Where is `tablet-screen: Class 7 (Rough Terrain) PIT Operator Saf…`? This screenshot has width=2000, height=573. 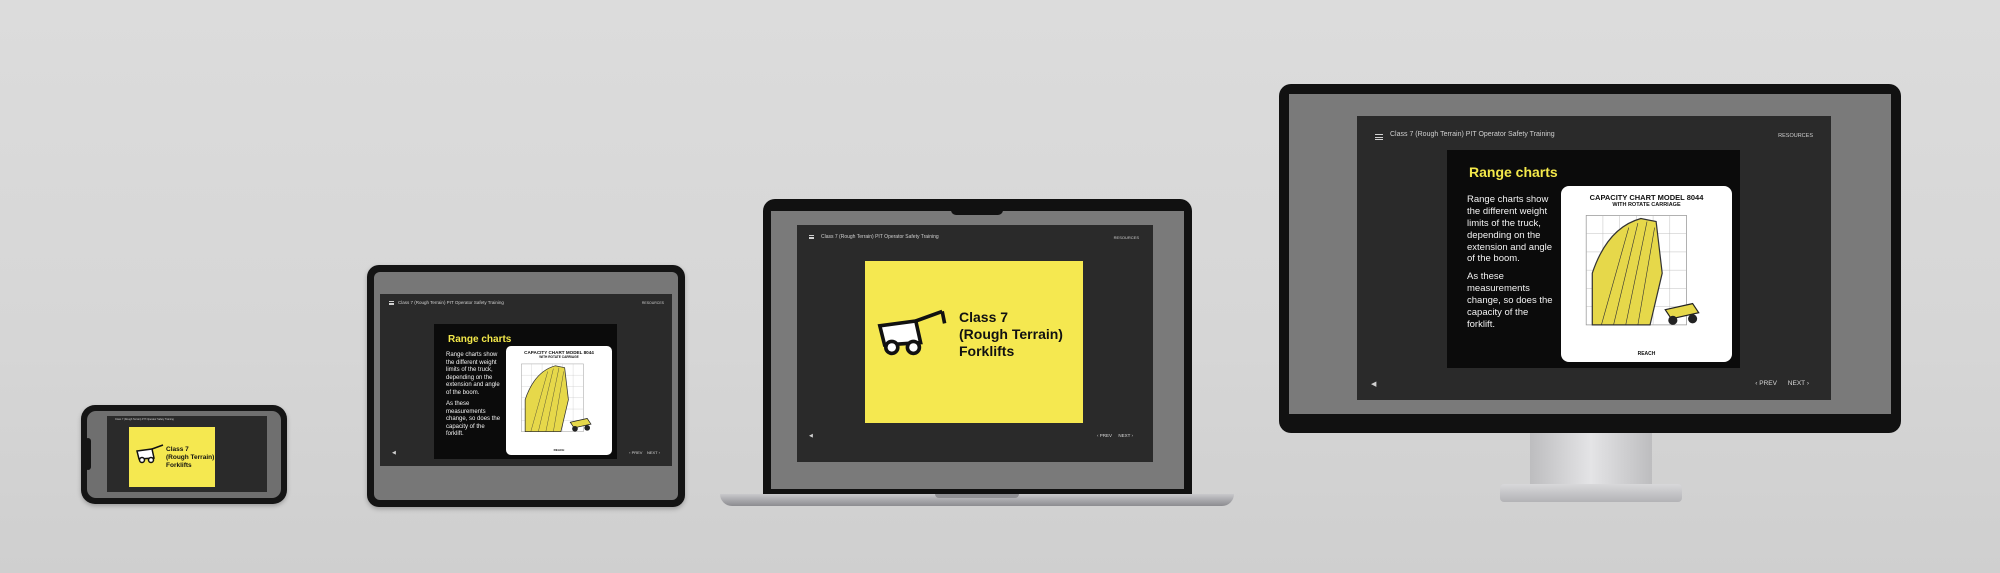
tablet-screen: Class 7 (Rough Terrain) PIT Operator Saf… is located at coordinates (526, 386).